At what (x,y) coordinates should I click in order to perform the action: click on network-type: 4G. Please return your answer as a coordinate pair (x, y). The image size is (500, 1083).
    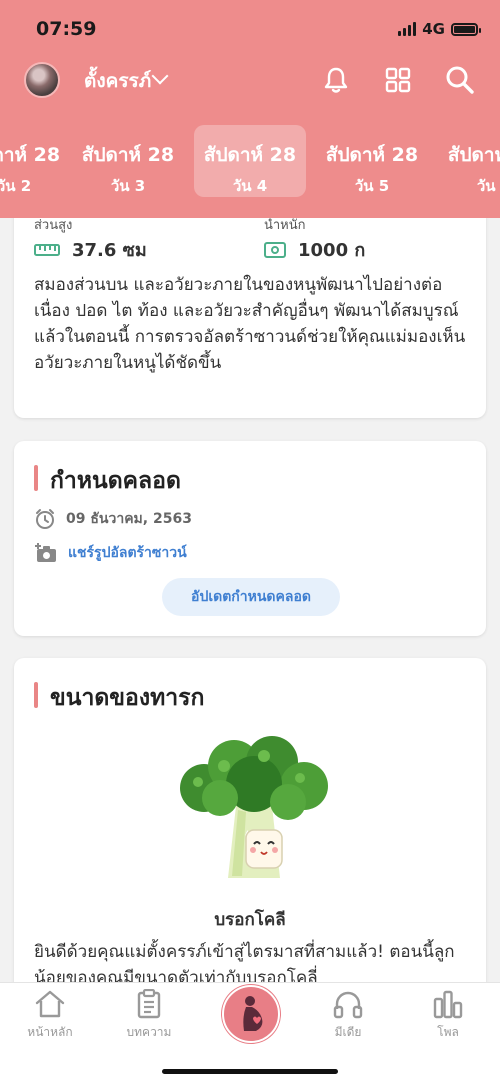
    Looking at the image, I should click on (433, 29).